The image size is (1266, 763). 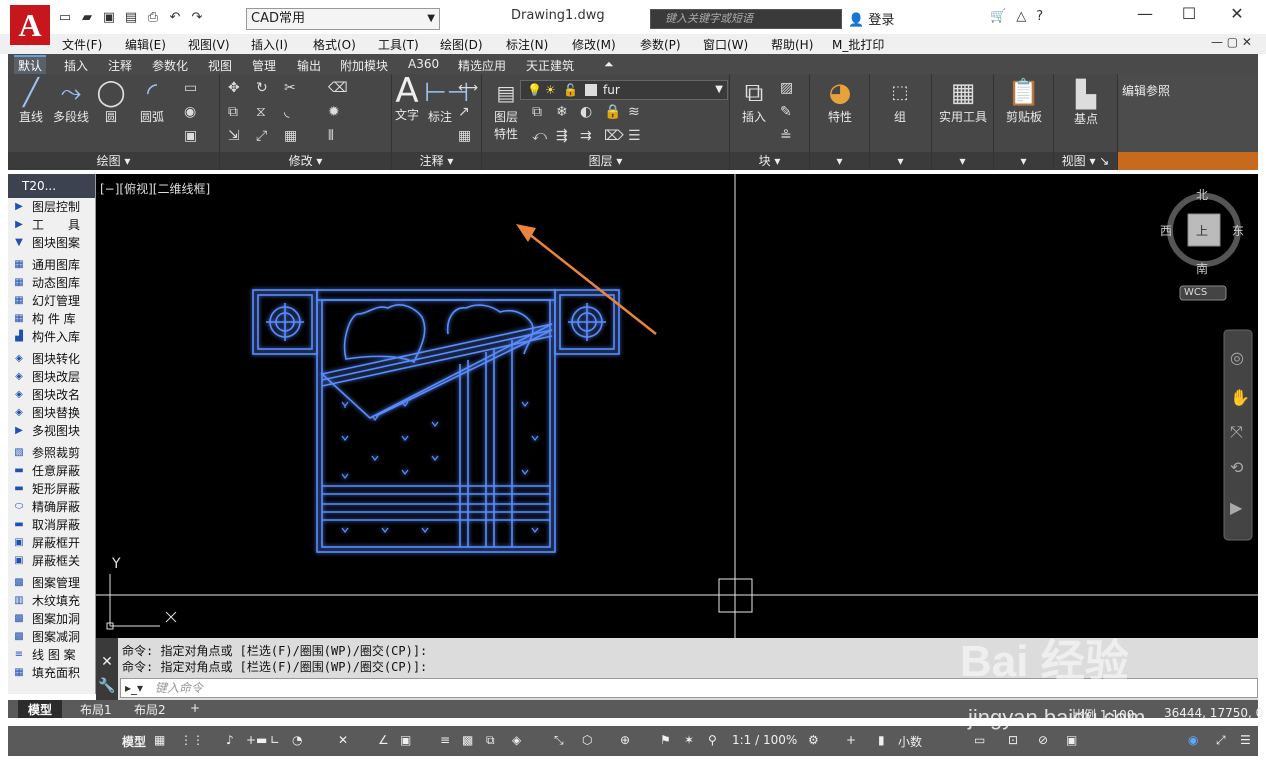 I want to click on wrench-icon: 🔧, so click(x=107, y=686).